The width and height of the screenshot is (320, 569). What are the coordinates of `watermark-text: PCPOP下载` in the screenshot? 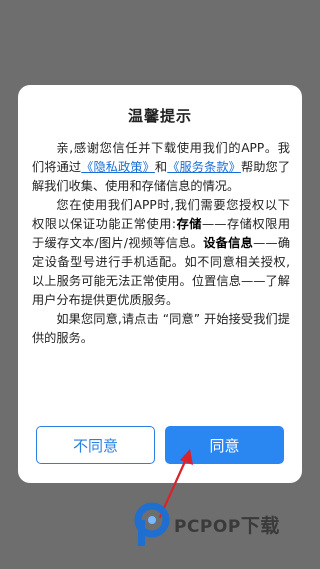 It's located at (227, 524).